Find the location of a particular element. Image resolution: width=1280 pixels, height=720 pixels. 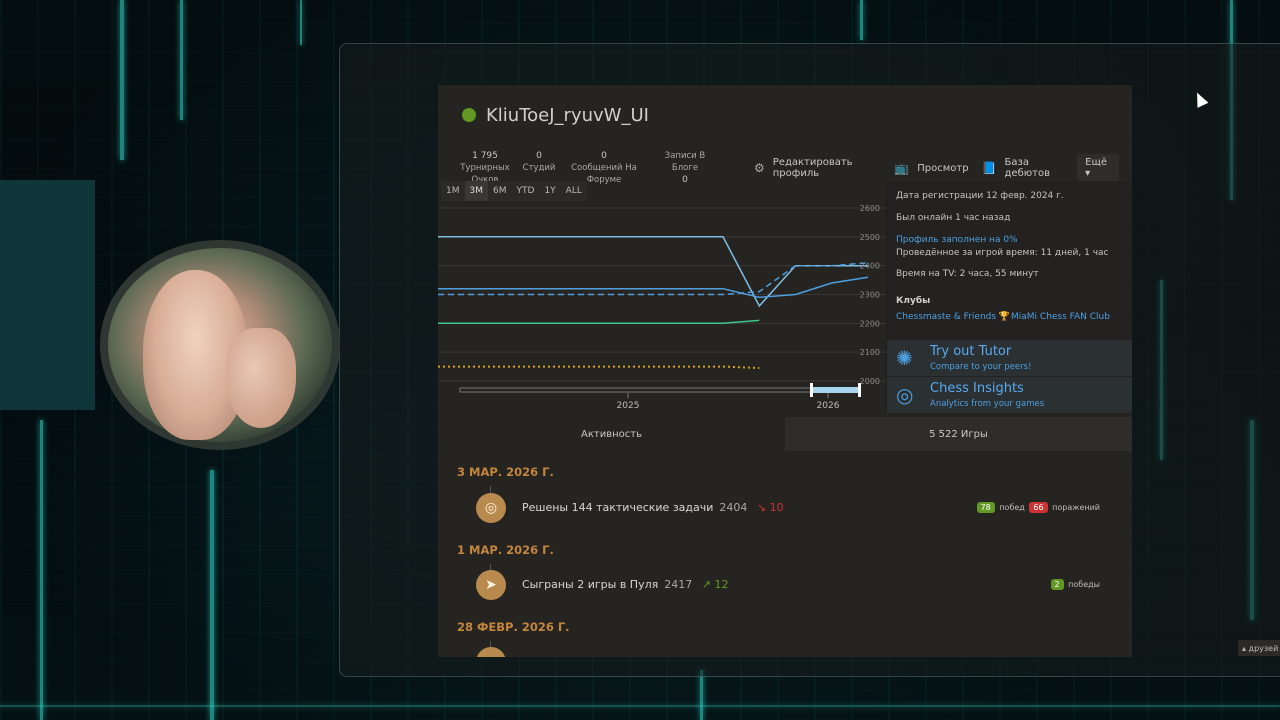

chart-navigator-right-handle is located at coordinates (859, 390).